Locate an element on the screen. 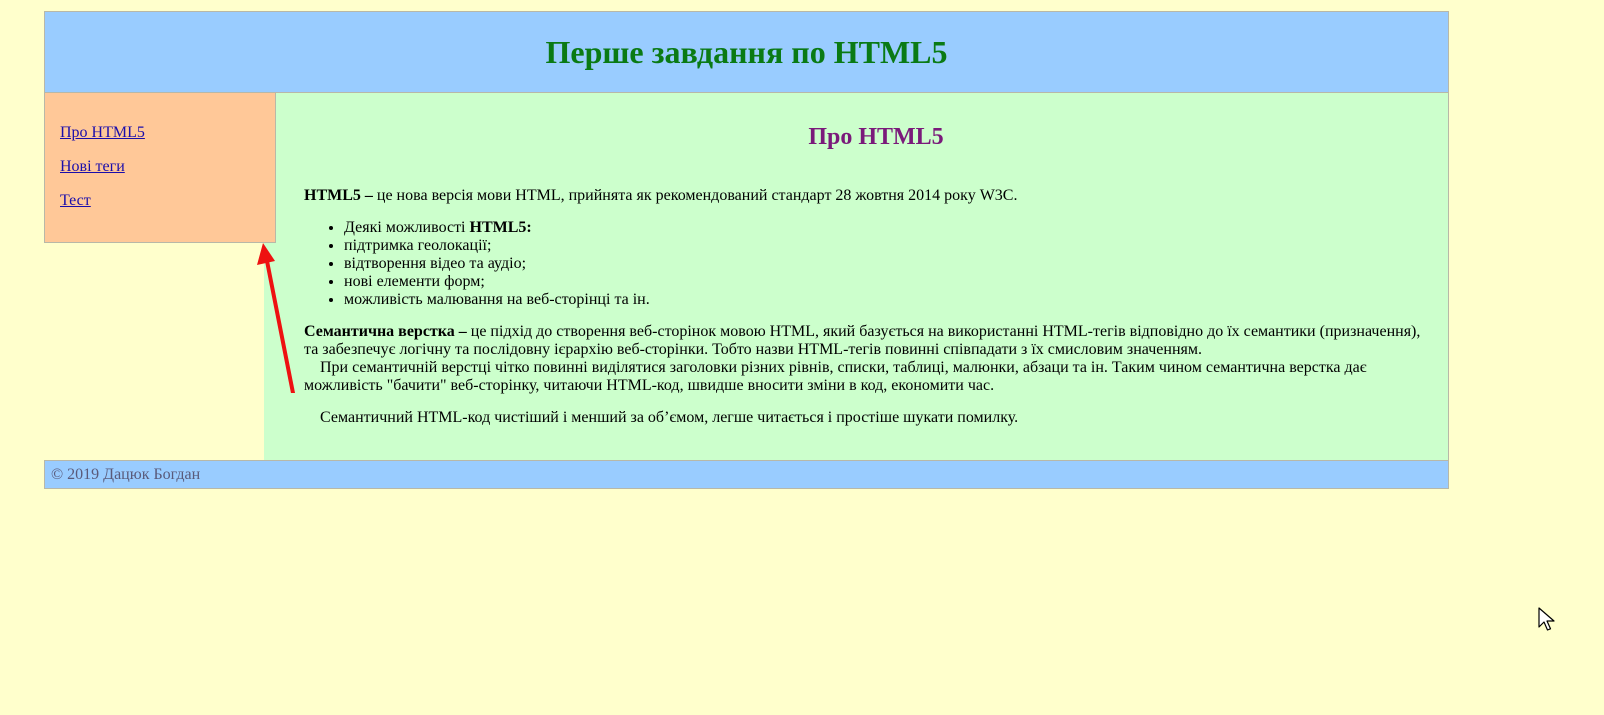 The image size is (1604, 715). nav-link-new-tags: Нові теги is located at coordinates (167, 166).